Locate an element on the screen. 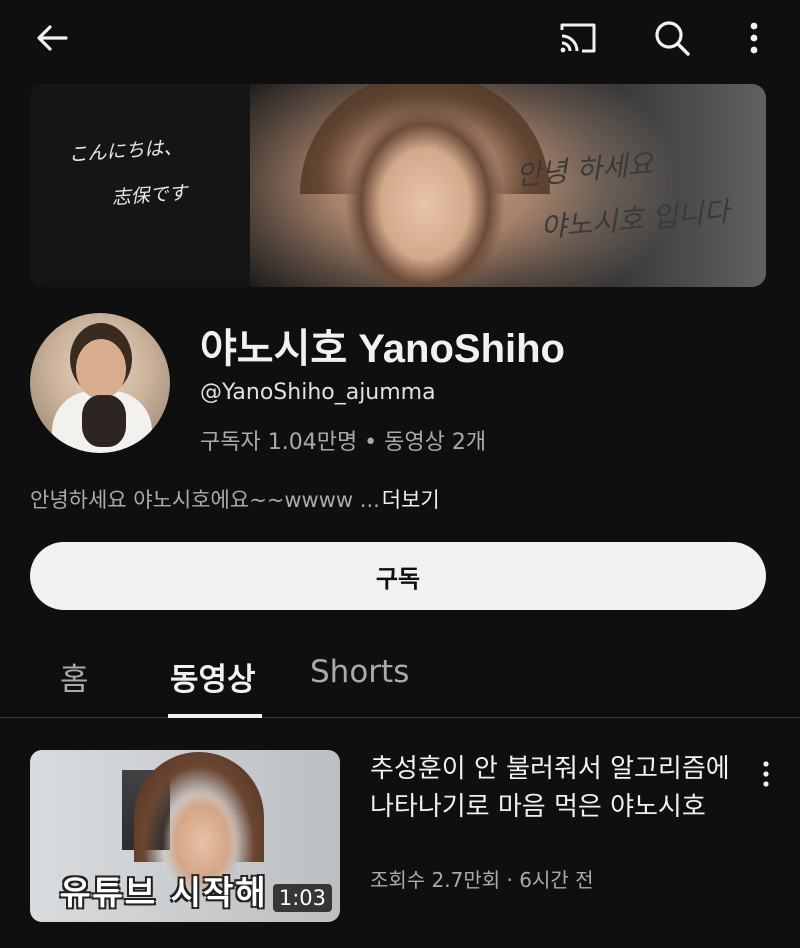 The height and width of the screenshot is (948, 800). channel-title: 야노시호 YanoShiho is located at coordinates (382, 349).